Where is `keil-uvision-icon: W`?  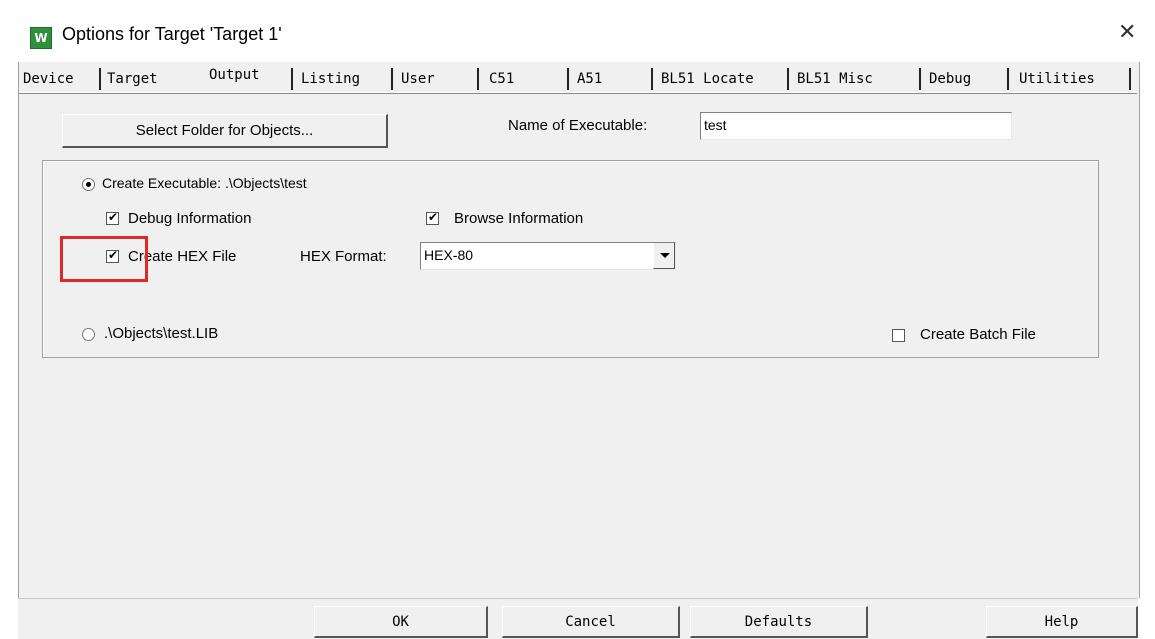 keil-uvision-icon: W is located at coordinates (41, 38).